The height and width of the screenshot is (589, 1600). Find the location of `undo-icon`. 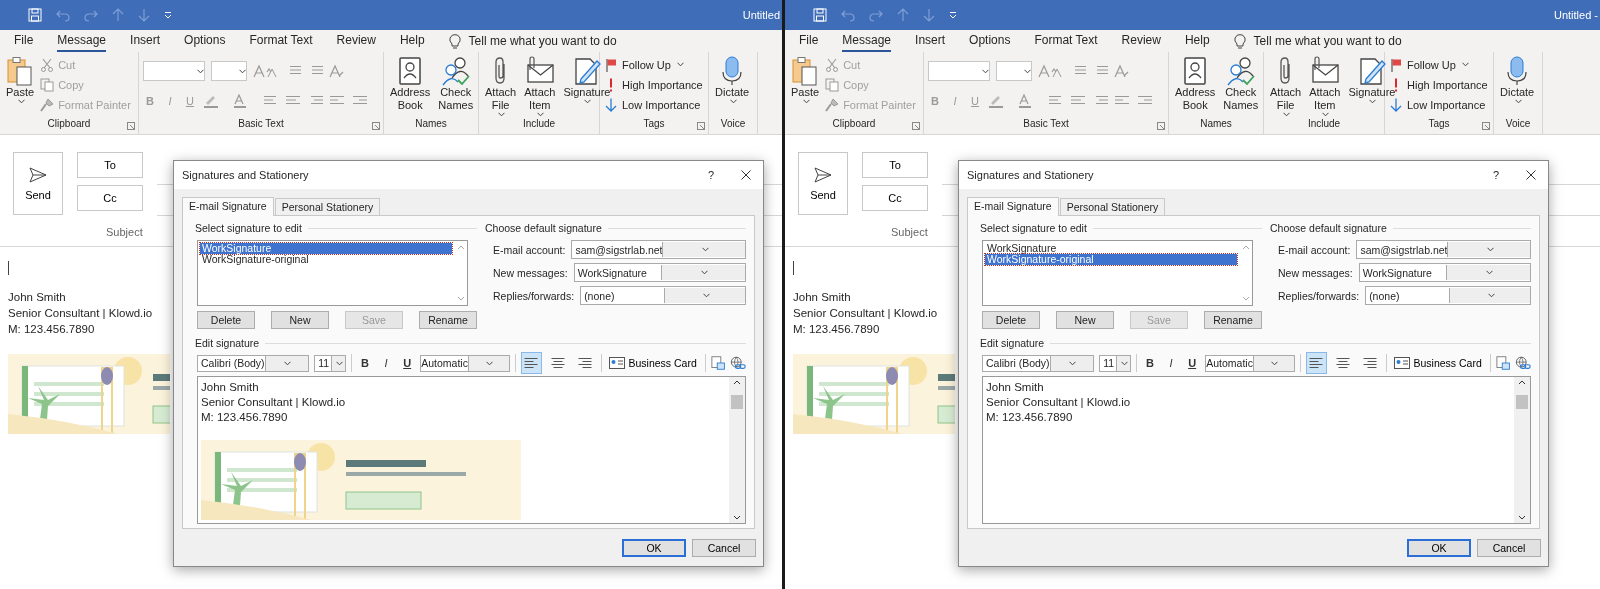

undo-icon is located at coordinates (63, 15).